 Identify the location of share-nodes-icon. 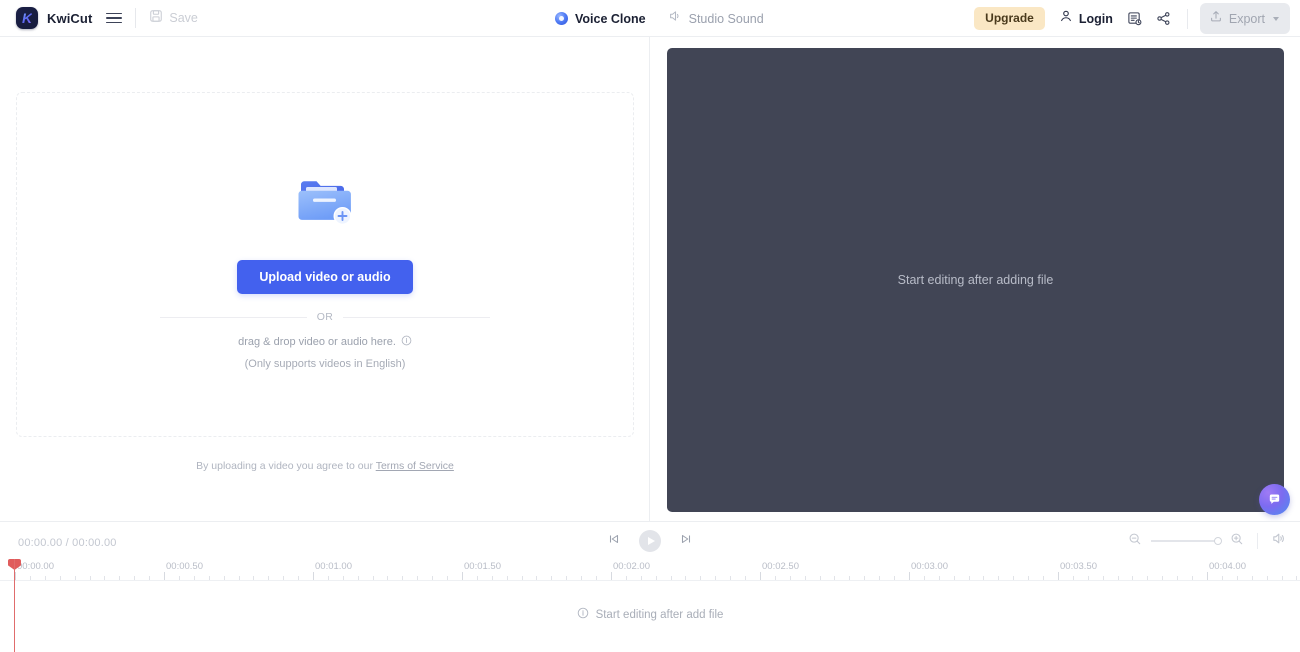
(1163, 18).